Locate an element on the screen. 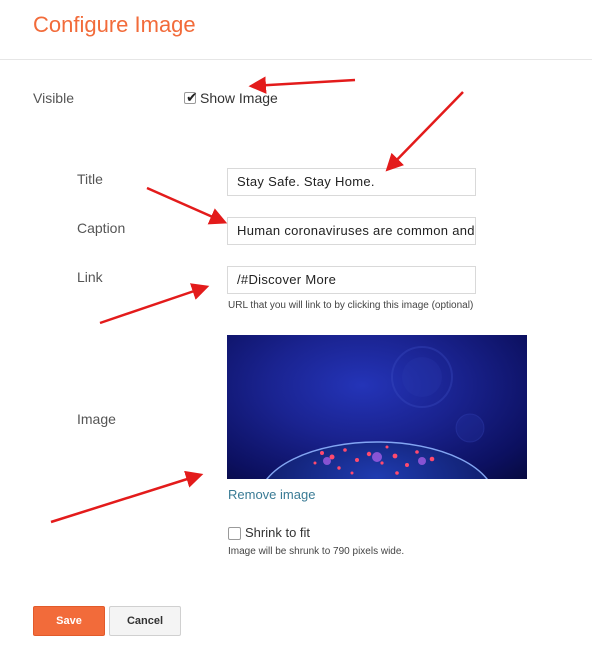 The width and height of the screenshot is (592, 646). arrow-to-link is located at coordinates (154, 304).